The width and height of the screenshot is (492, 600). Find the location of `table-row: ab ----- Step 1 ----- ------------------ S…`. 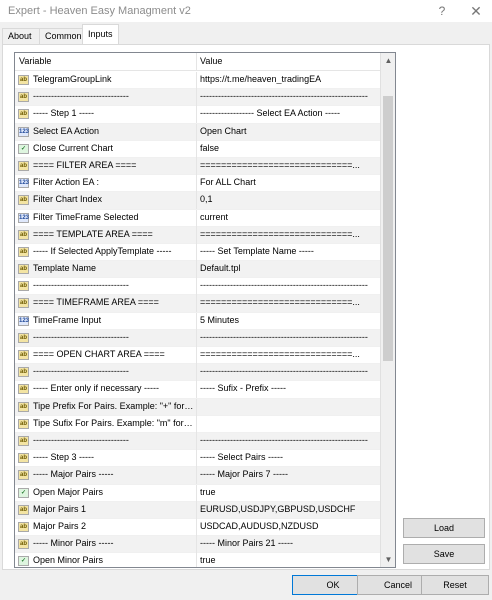

table-row: ab ----- Step 1 ----- ------------------ S… is located at coordinates (198, 115).